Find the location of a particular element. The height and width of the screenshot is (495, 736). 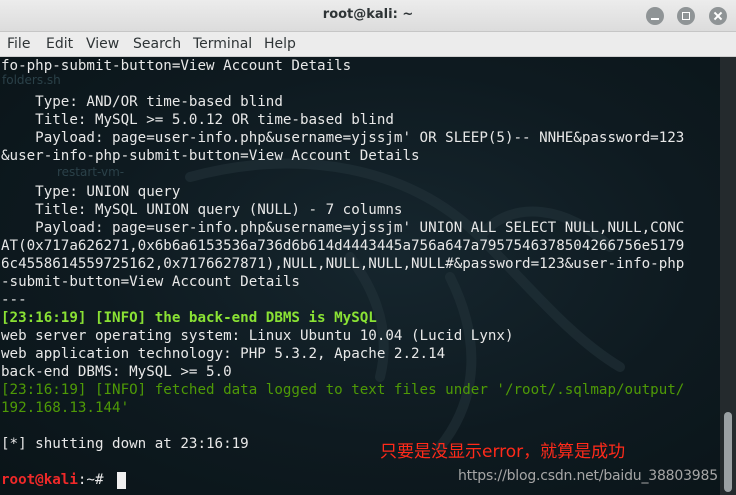

scrollbar-thumb is located at coordinates (728, 452).